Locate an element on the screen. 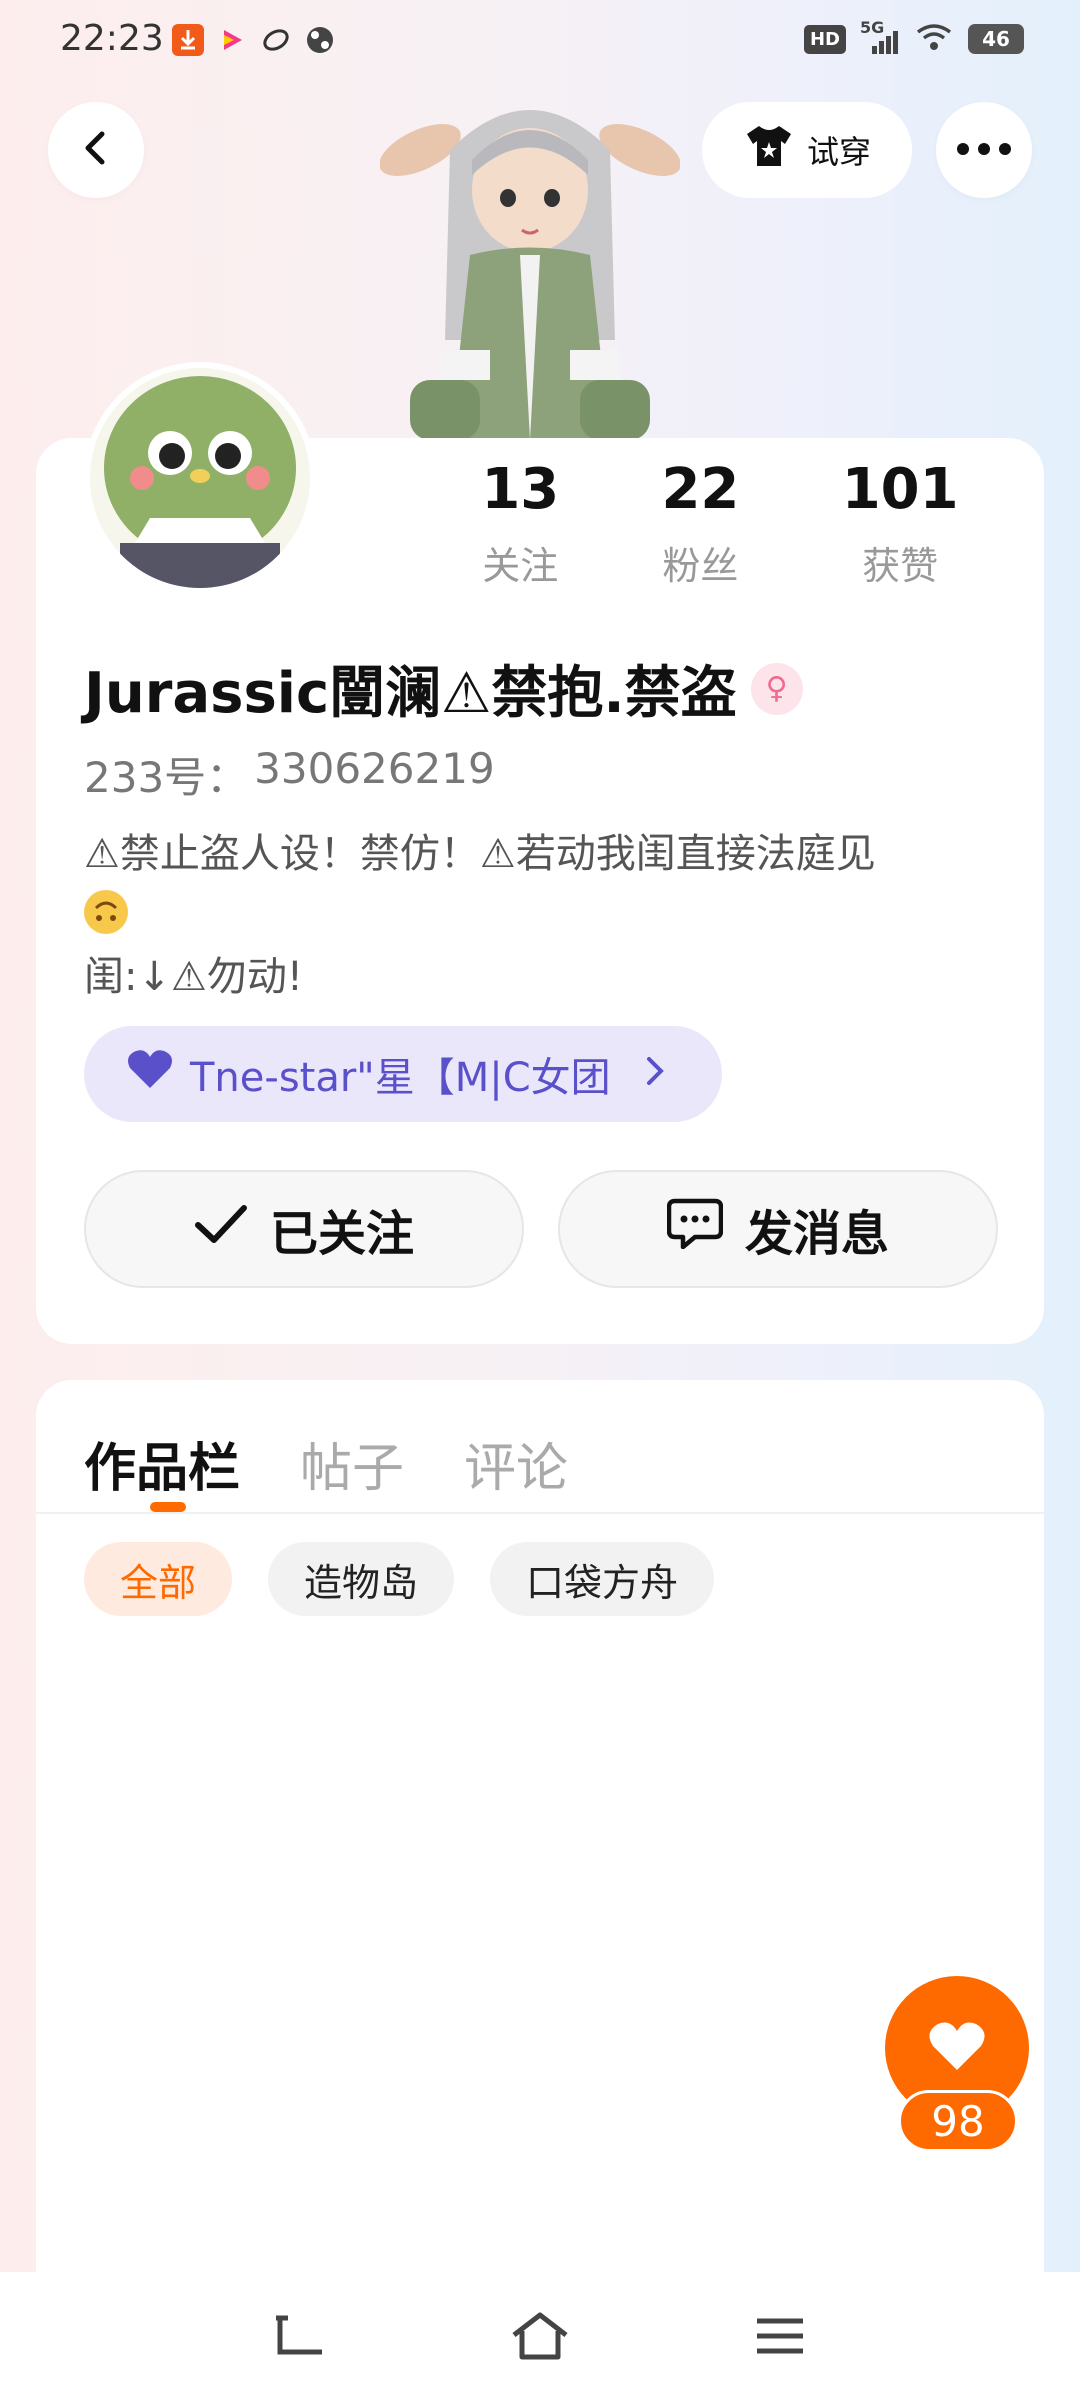  more-dots-icon is located at coordinates (984, 150).